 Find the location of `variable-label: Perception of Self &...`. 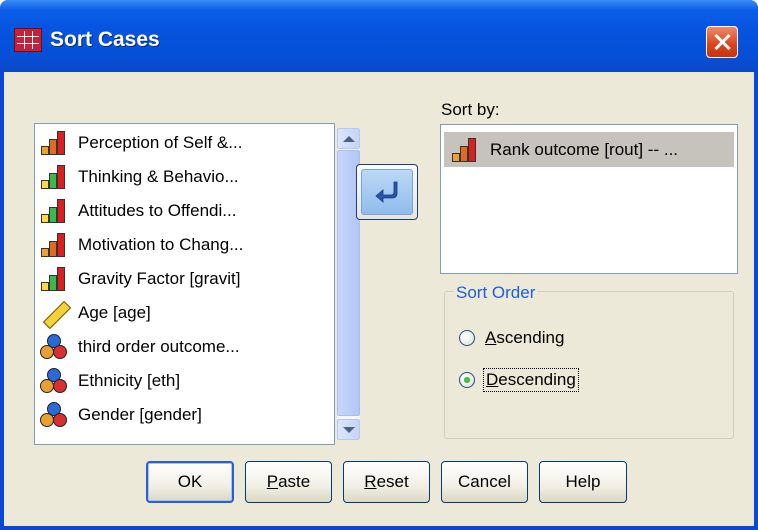

variable-label: Perception of Self &... is located at coordinates (160, 142).